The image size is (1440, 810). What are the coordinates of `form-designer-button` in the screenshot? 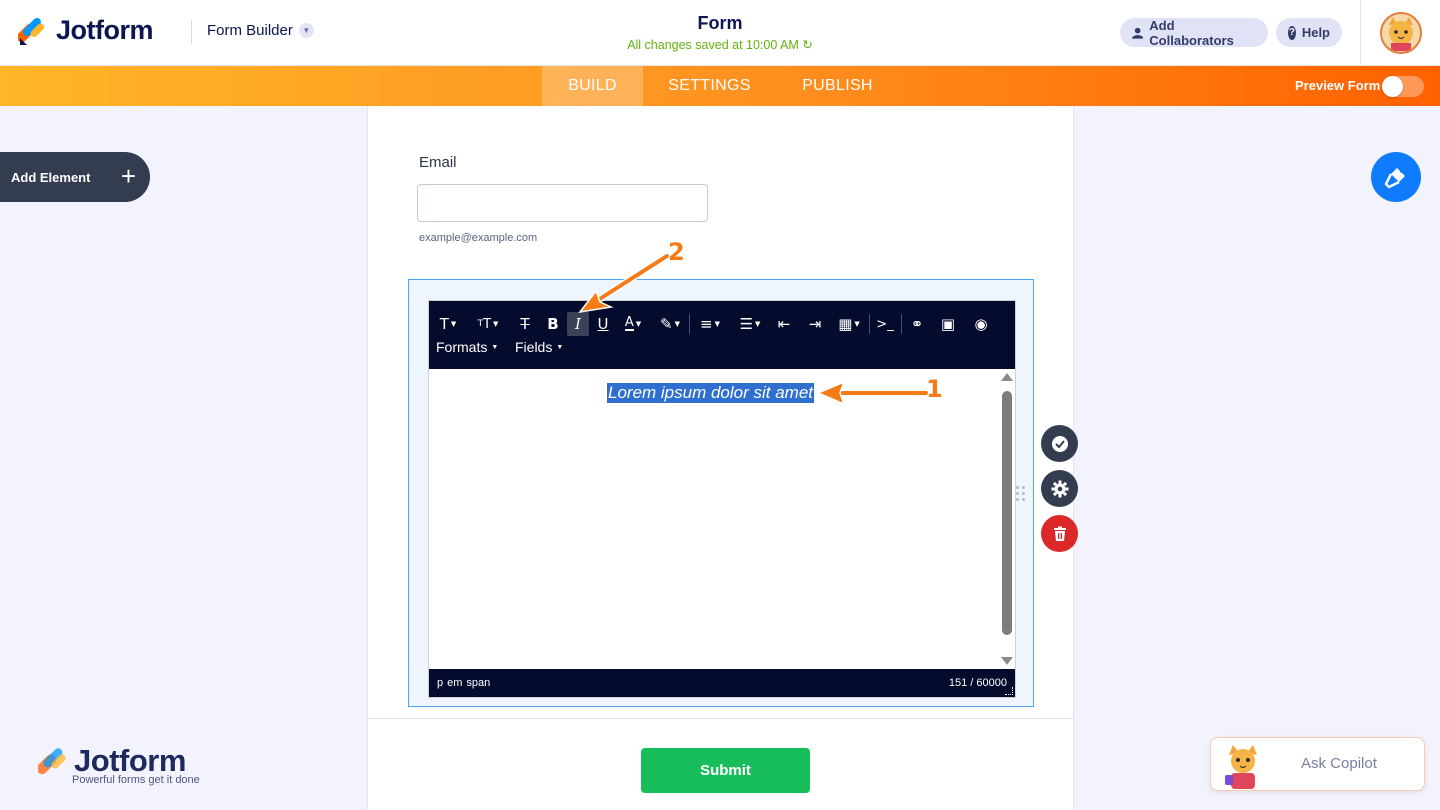 It's located at (1396, 177).